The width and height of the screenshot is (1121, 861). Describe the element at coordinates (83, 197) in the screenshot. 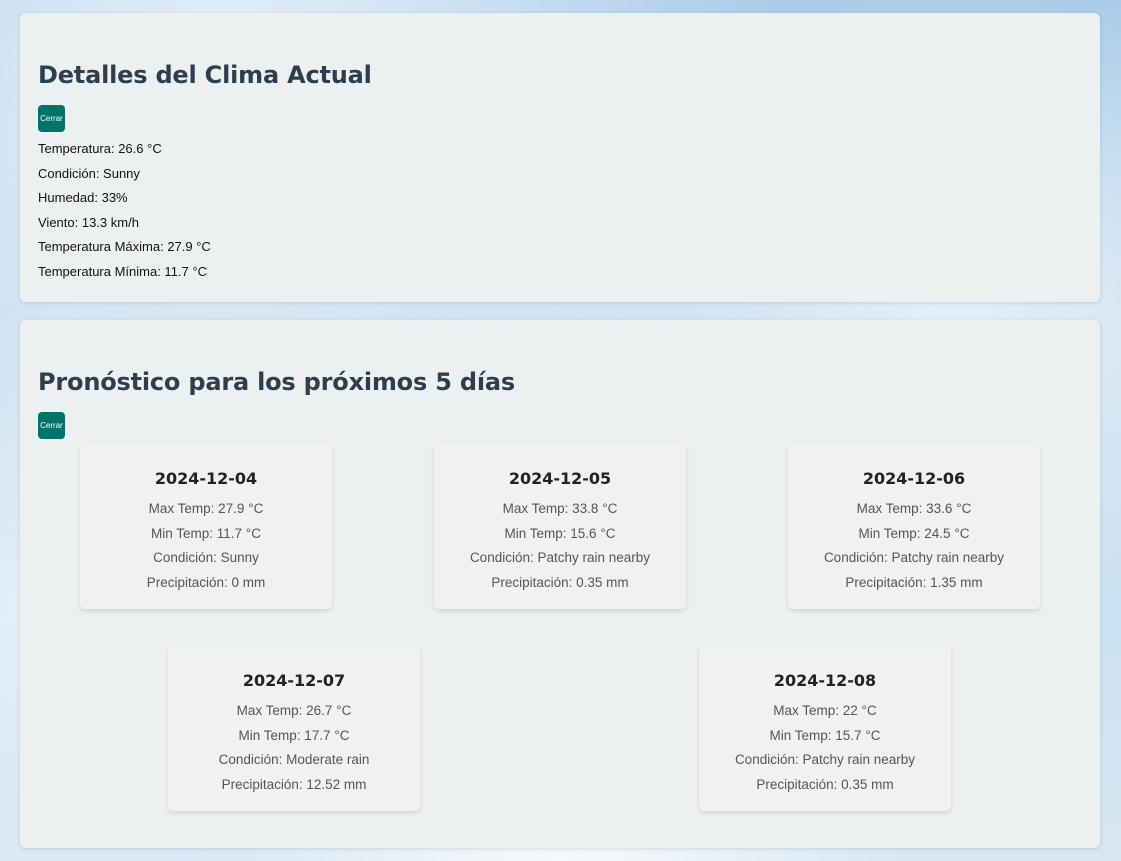

I see `humidity-text: Humedad: 33%` at that location.